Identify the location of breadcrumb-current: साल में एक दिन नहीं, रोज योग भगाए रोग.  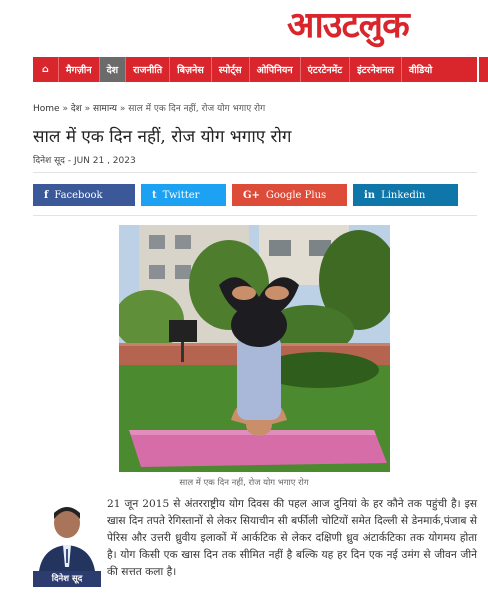
(197, 109).